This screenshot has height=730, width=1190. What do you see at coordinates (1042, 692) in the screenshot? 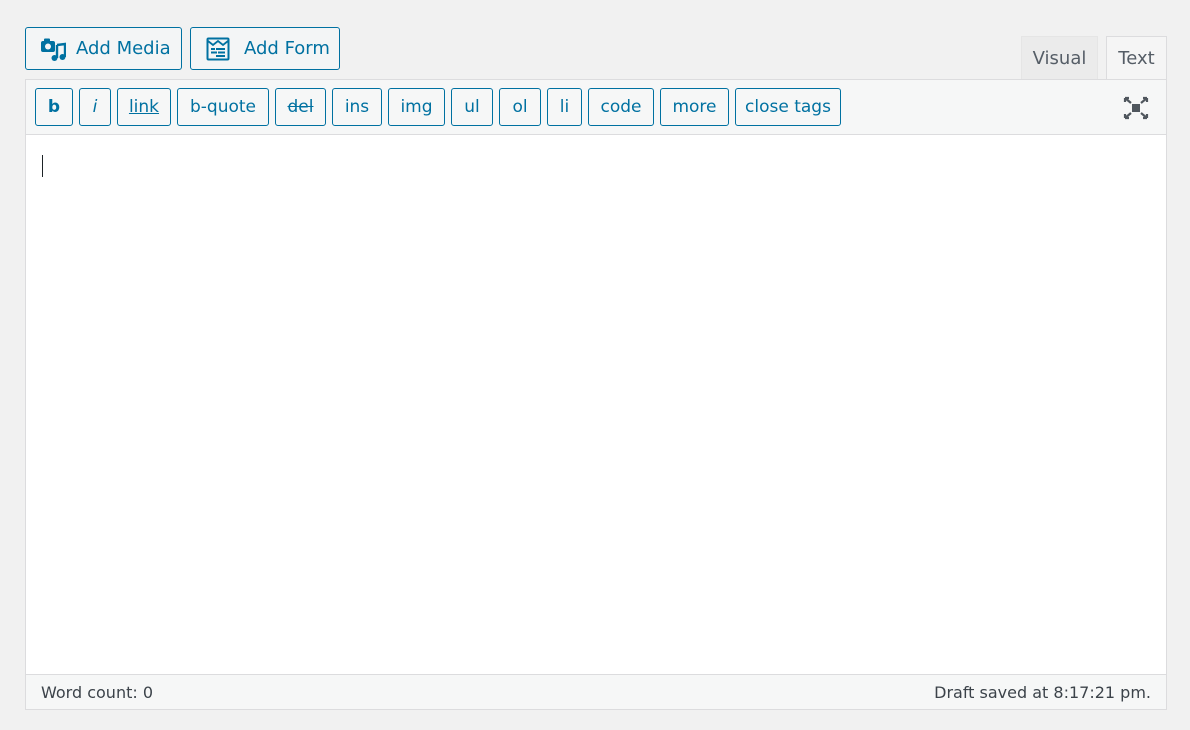
I see `draft-status: Draft saved at 8:17:21 pm.` at bounding box center [1042, 692].